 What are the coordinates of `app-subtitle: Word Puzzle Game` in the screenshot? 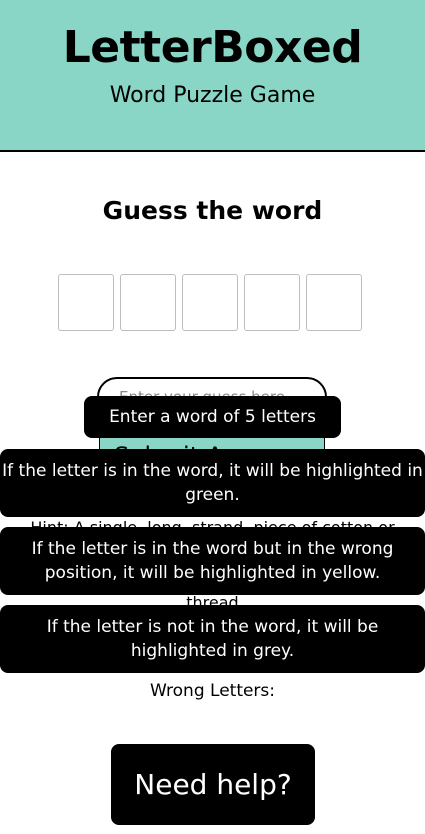 It's located at (212, 95).